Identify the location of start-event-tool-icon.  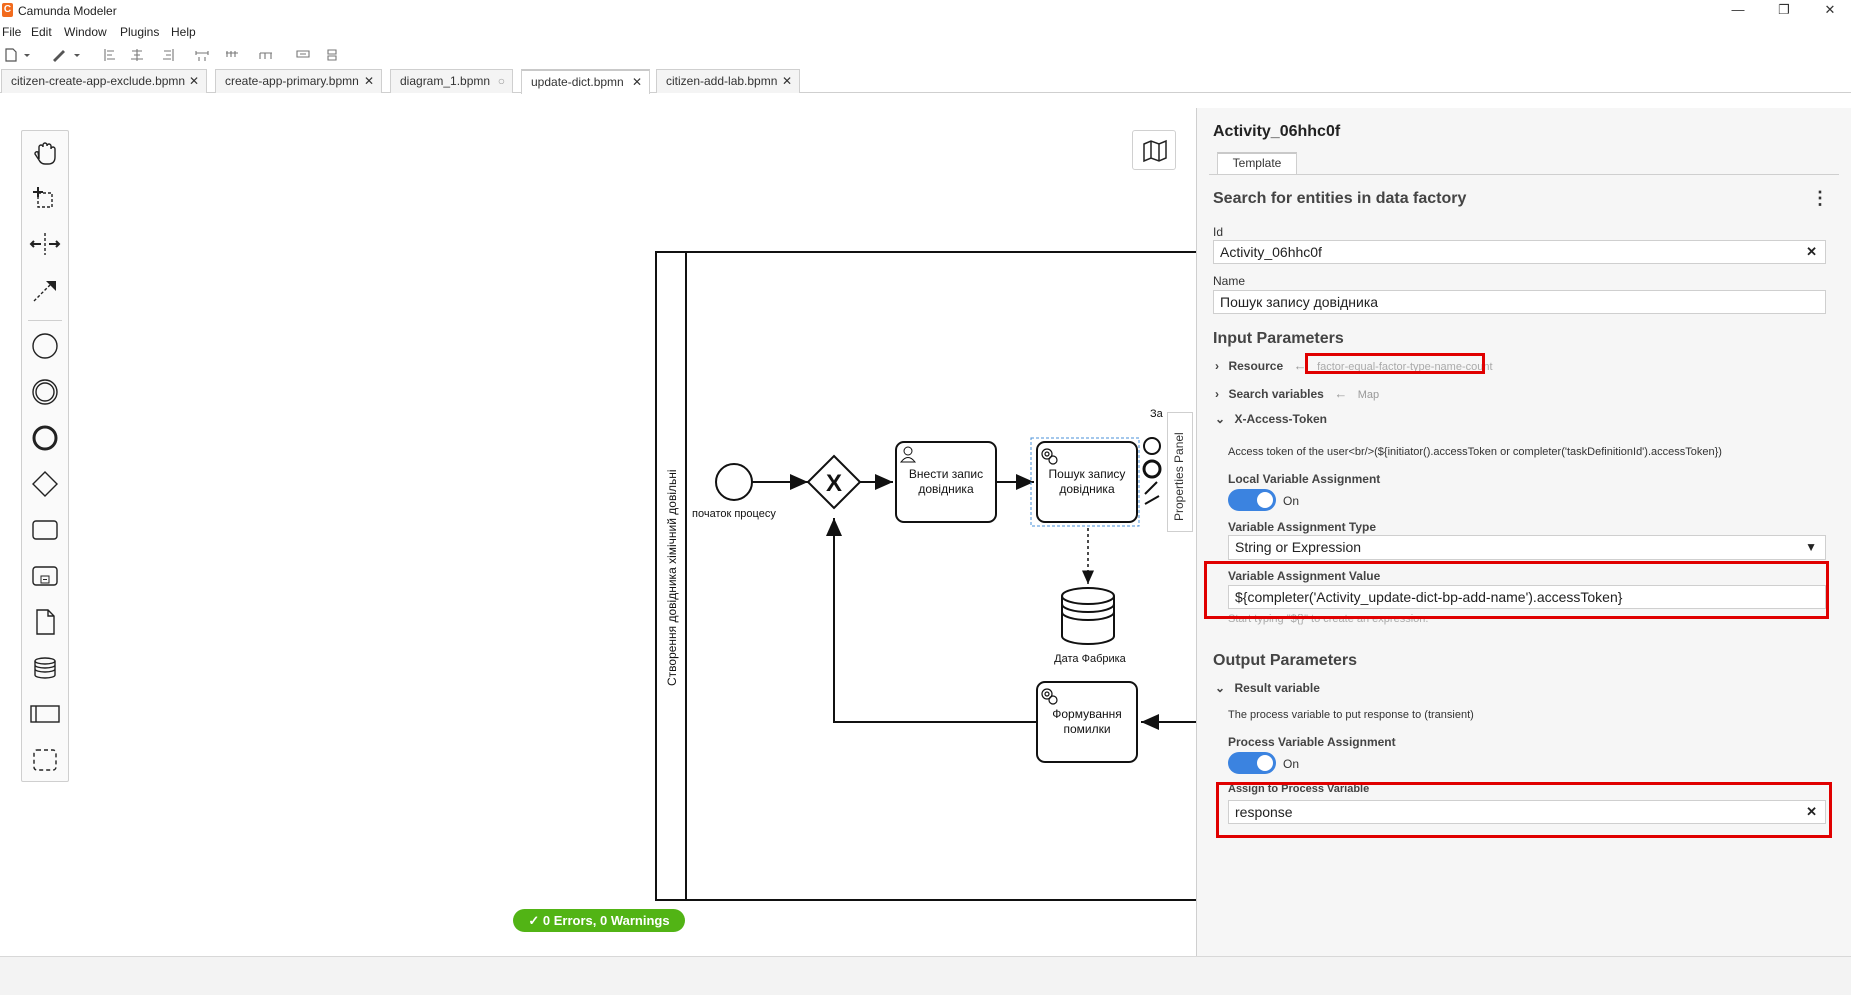
(45, 346).